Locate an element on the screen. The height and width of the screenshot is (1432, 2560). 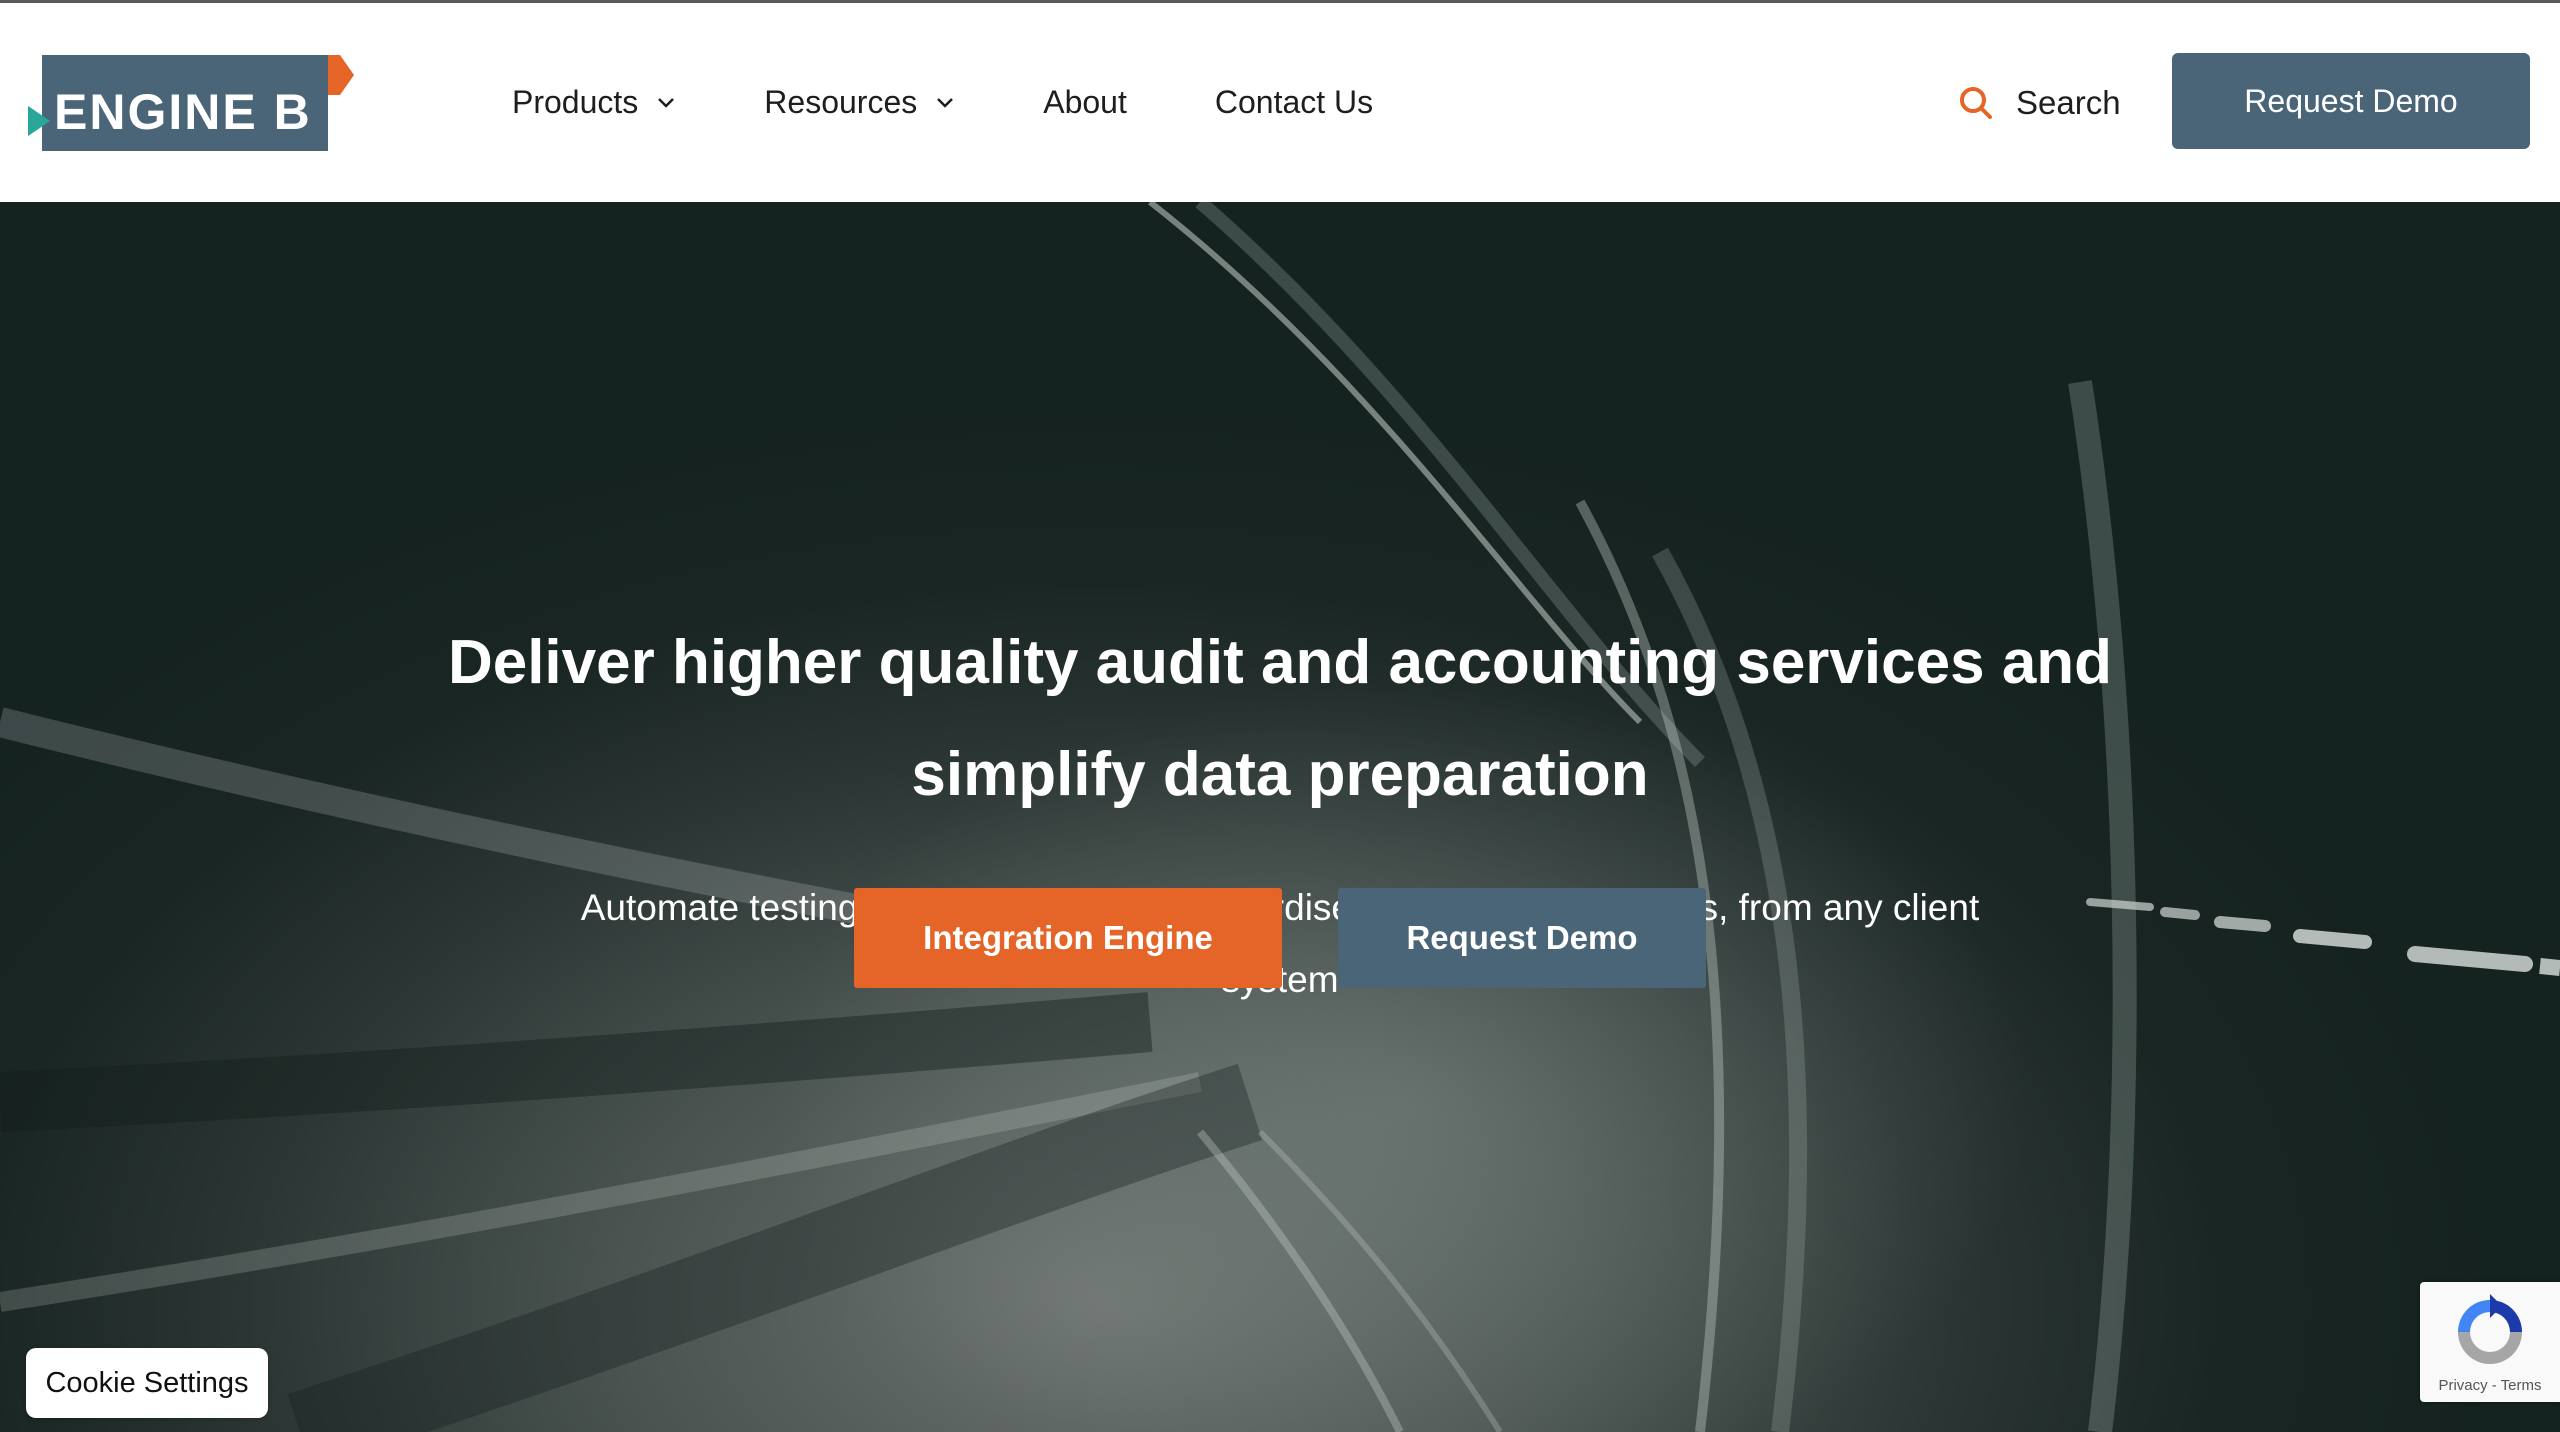
nav-contact-label: Contact Us is located at coordinates (1294, 102).